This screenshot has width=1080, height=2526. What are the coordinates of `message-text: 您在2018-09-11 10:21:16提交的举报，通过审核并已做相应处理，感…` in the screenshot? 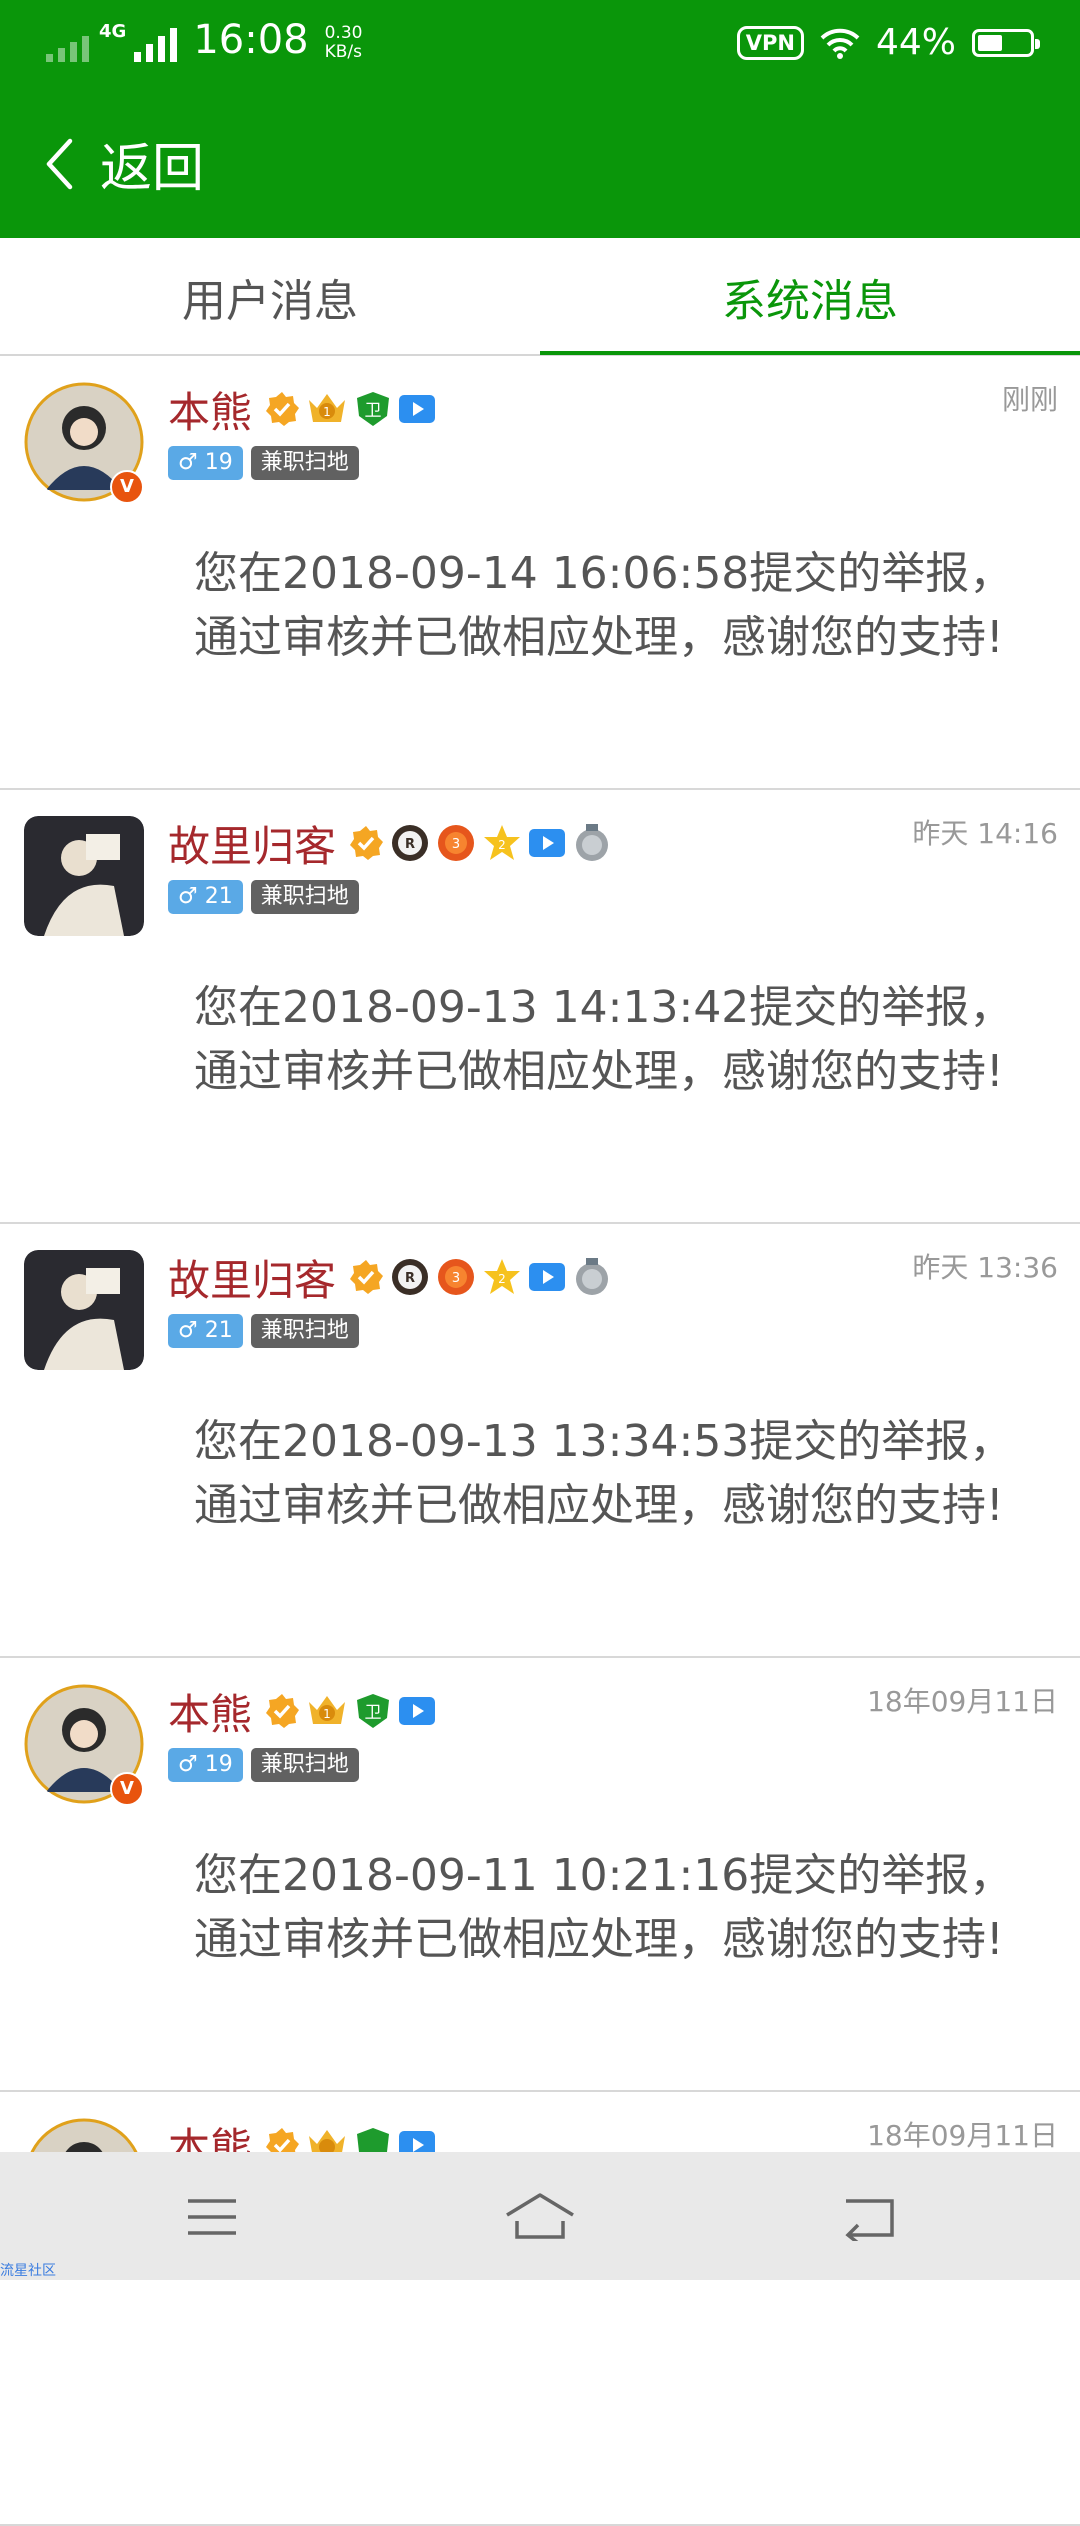 It's located at (604, 1907).